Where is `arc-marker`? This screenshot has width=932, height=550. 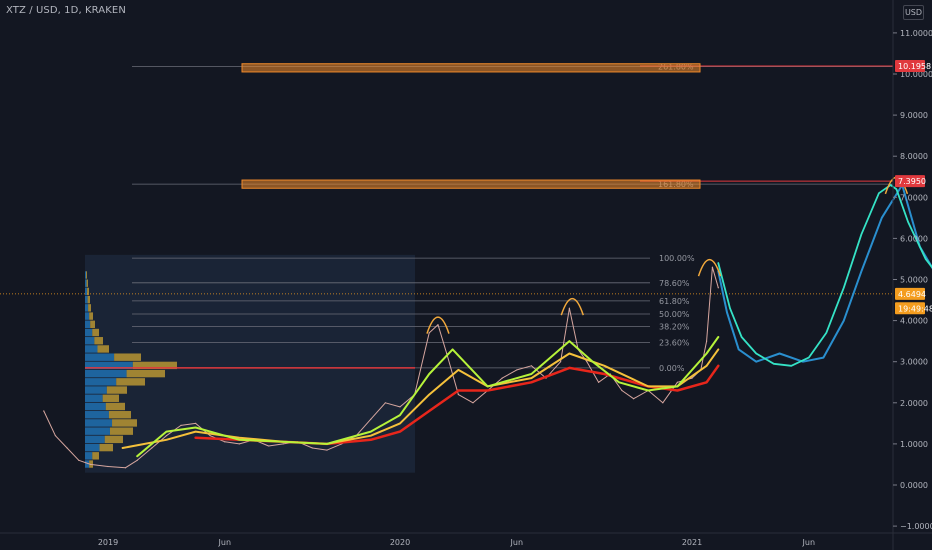 arc-marker is located at coordinates (709, 267).